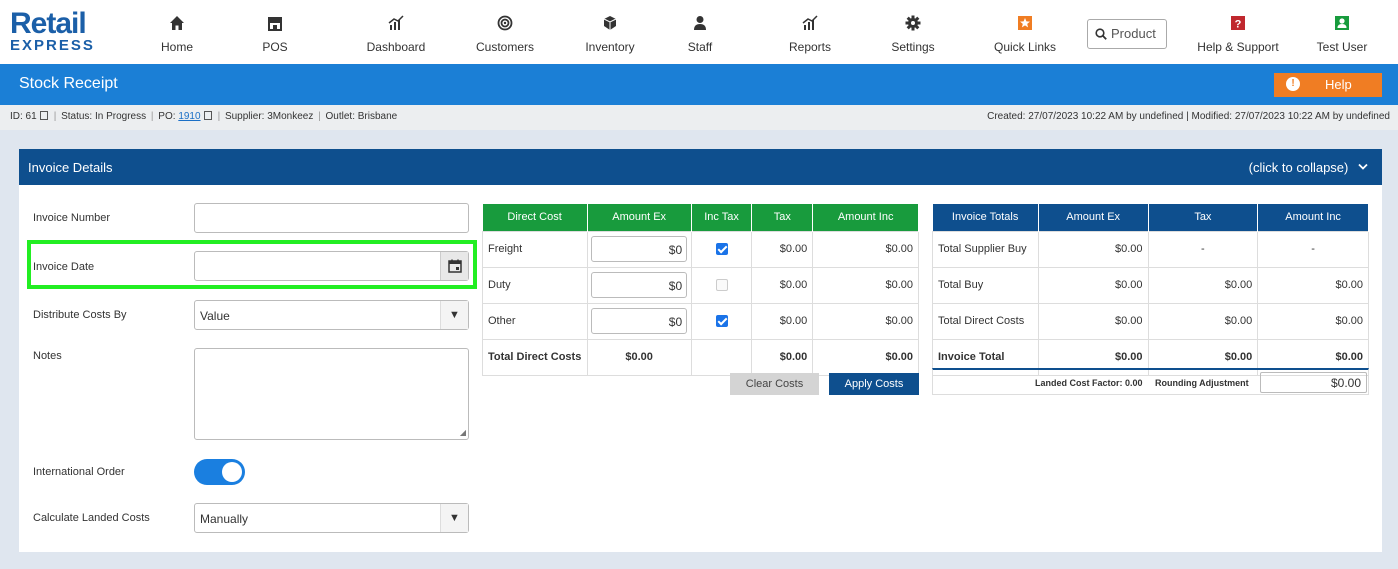 Image resolution: width=1398 pixels, height=569 pixels. I want to click on total-direct-costs-label: Total Direct Costs, so click(535, 357).